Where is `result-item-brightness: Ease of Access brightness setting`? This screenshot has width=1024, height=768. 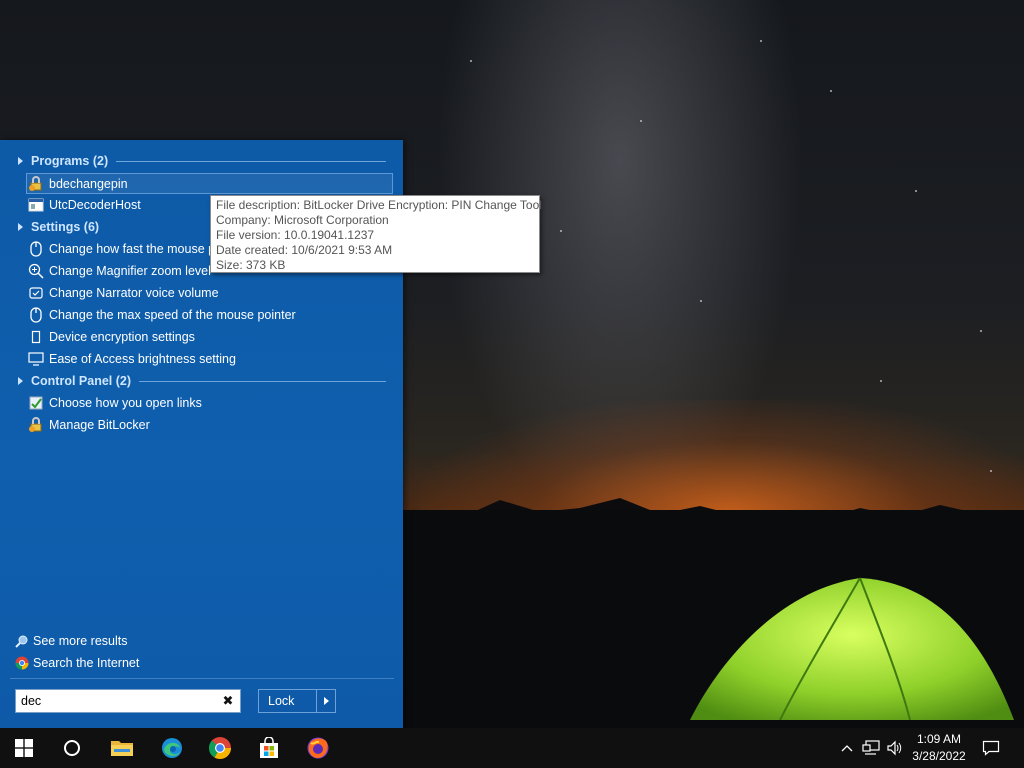 result-item-brightness: Ease of Access brightness setting is located at coordinates (209, 359).